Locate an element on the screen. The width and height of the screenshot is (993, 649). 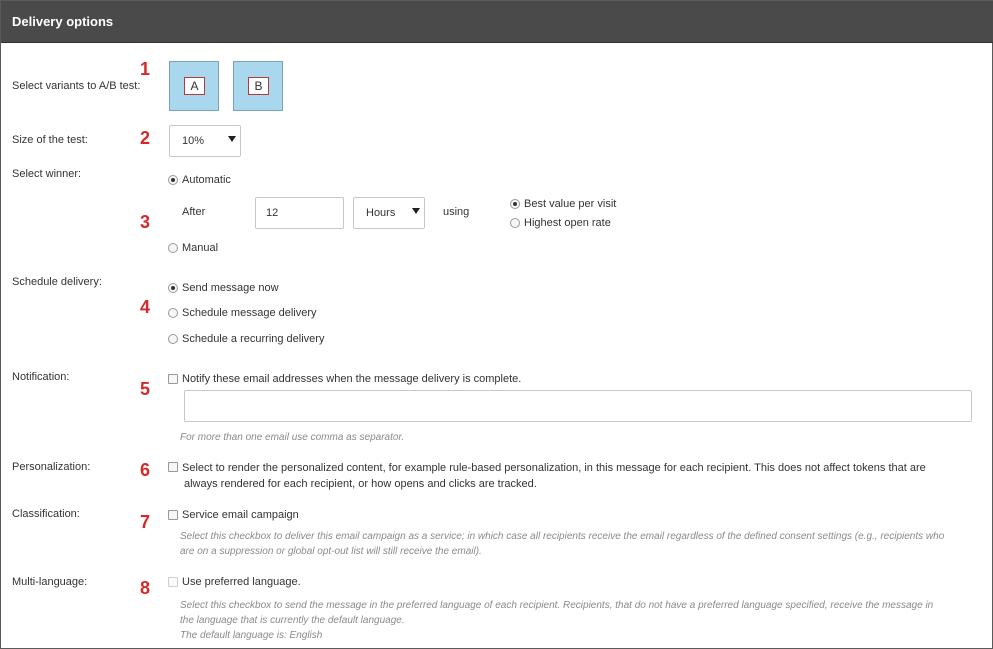
size-label: Size of the test: is located at coordinates (50, 140).